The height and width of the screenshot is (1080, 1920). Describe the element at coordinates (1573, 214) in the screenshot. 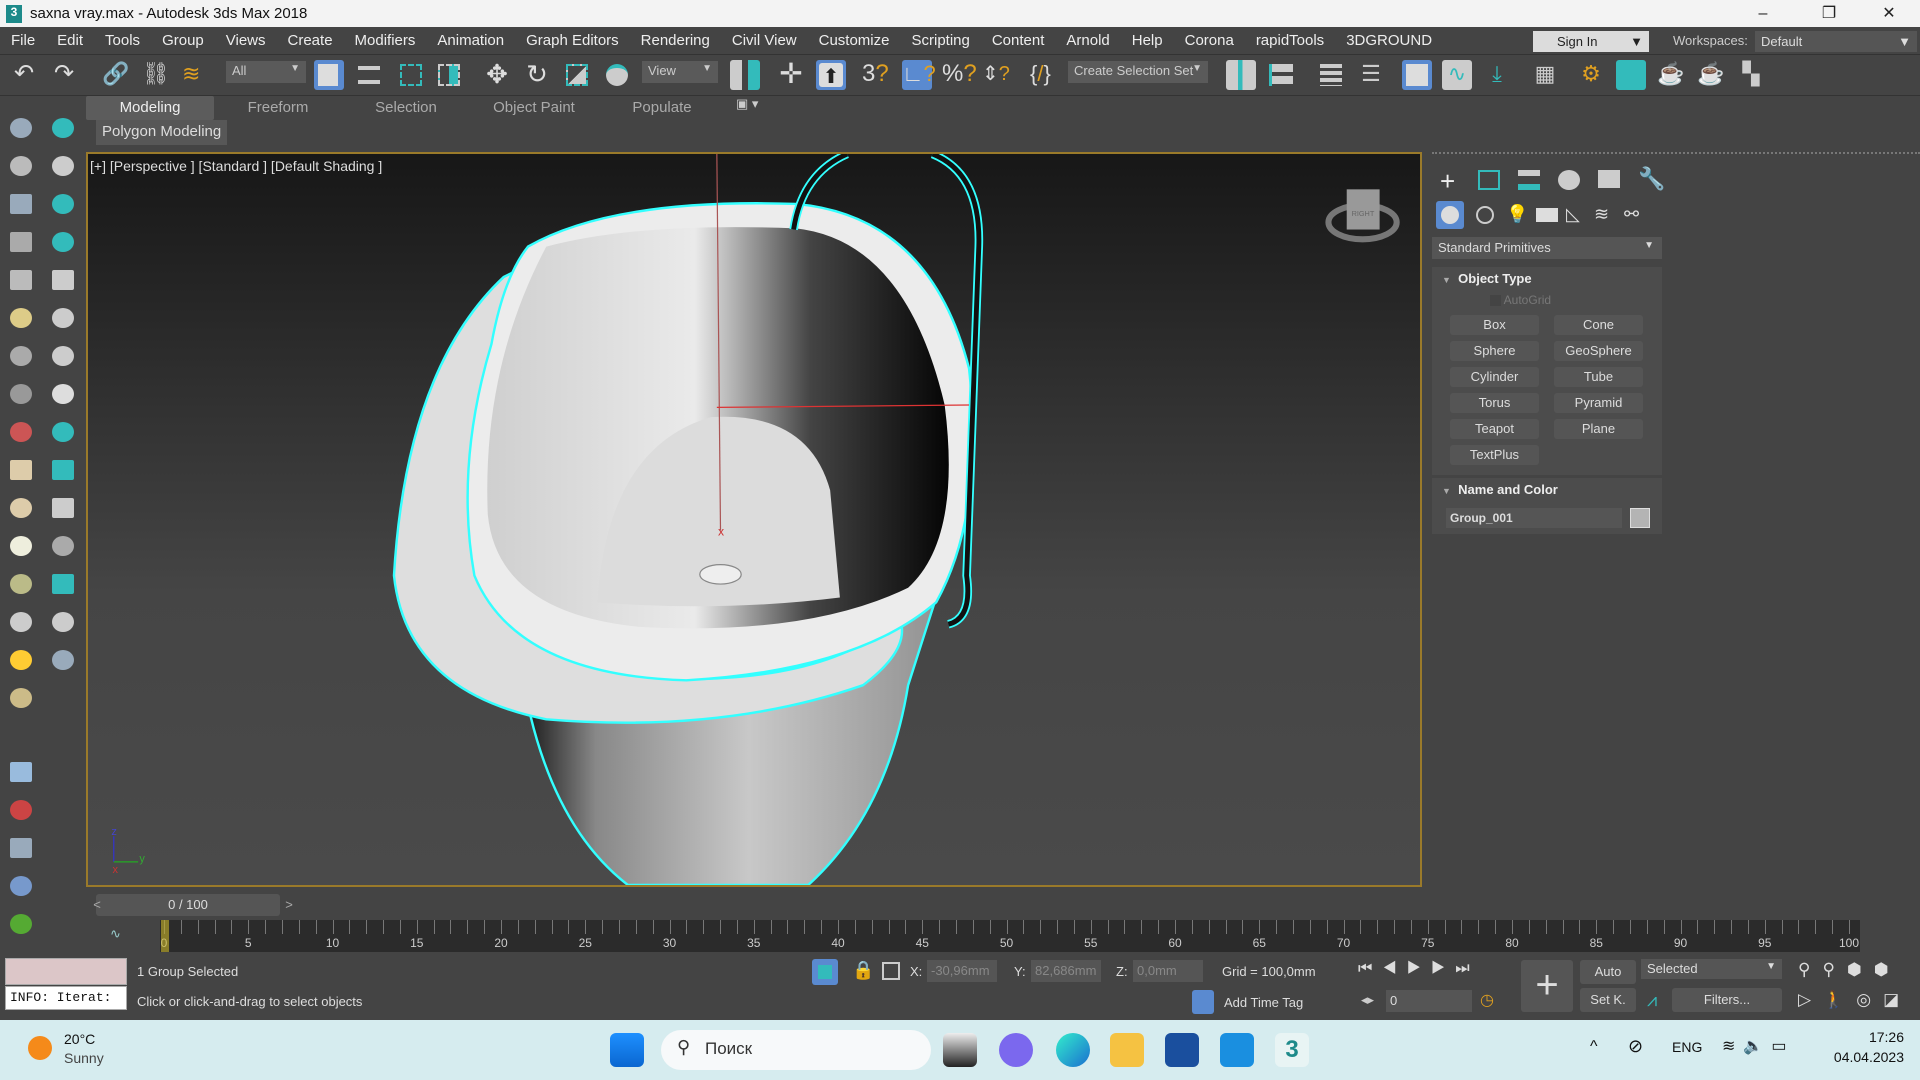

I see `helpers-category-icon: ◺` at that location.